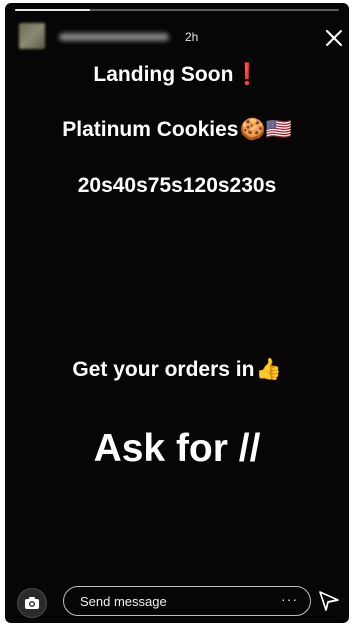  What do you see at coordinates (150, 129) in the screenshot?
I see `story-text: Platinum Cookies` at bounding box center [150, 129].